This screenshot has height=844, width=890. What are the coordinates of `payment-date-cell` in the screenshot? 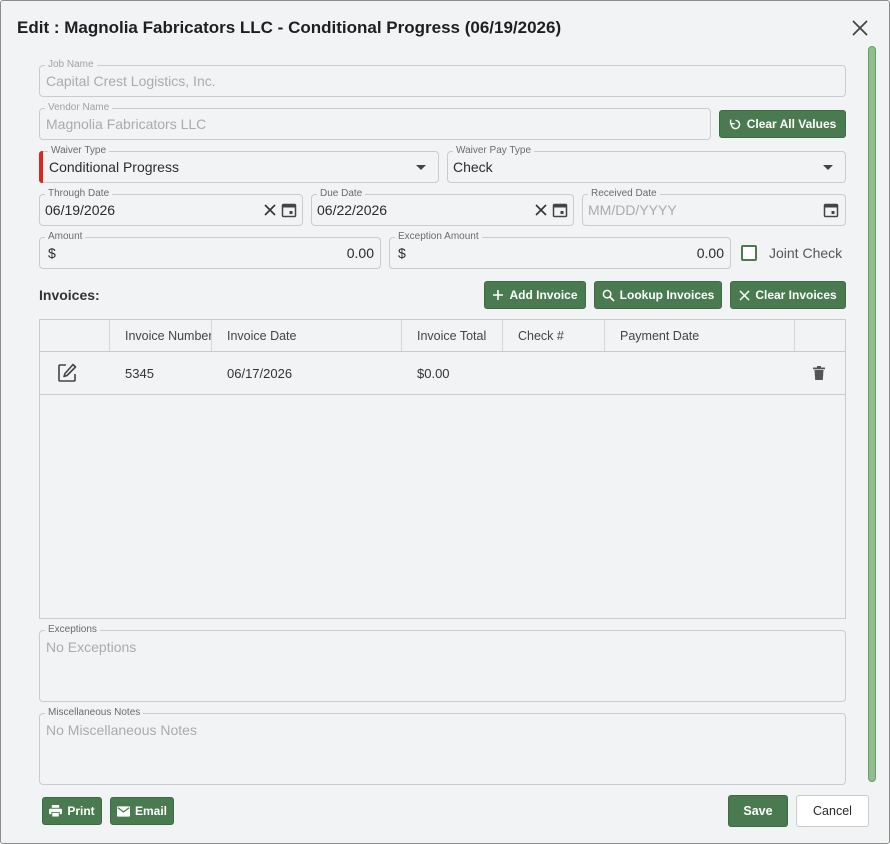 It's located at (612, 373).